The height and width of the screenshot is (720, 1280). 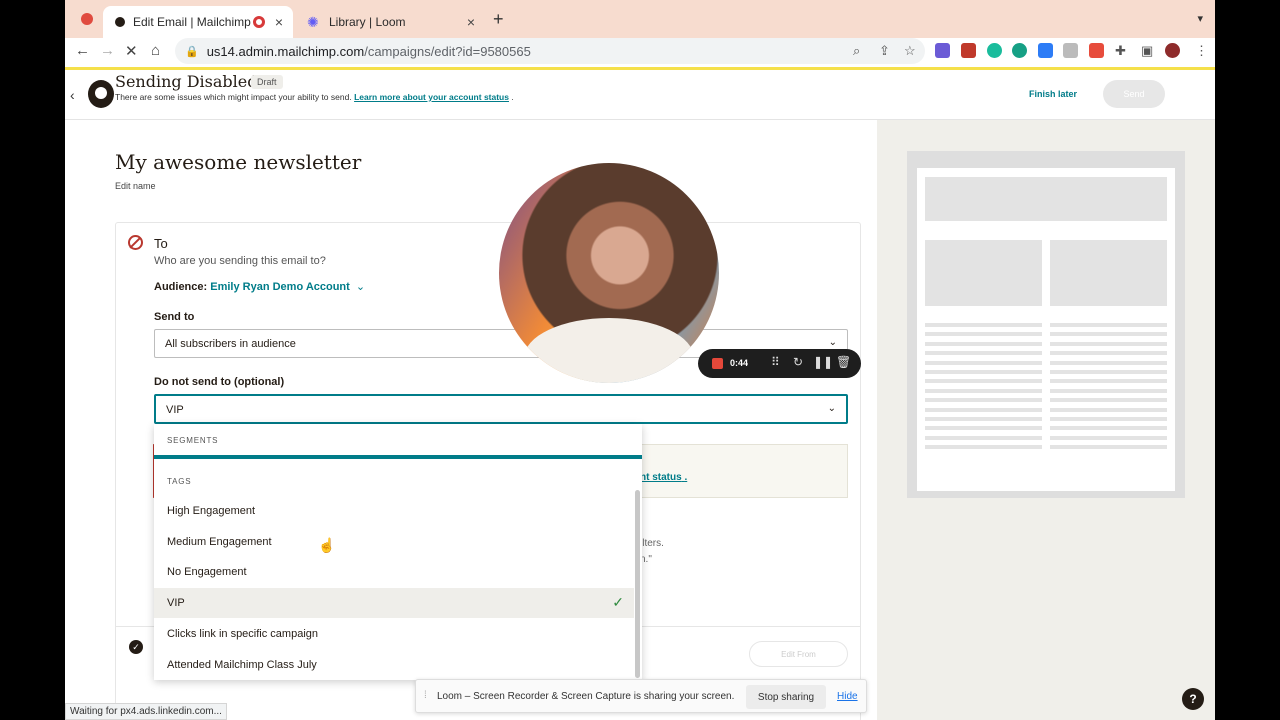 What do you see at coordinates (1193, 699) in the screenshot?
I see `help-button: ?` at bounding box center [1193, 699].